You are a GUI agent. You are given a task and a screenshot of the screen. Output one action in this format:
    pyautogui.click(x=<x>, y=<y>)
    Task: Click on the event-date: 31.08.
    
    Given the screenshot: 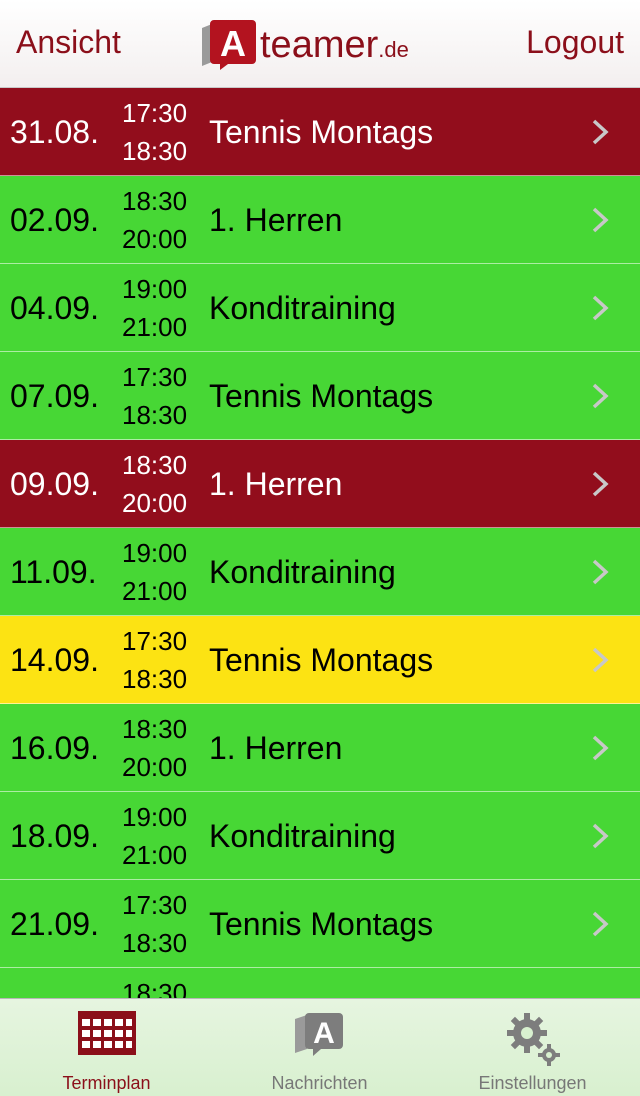 What is the action you would take?
    pyautogui.click(x=54, y=132)
    